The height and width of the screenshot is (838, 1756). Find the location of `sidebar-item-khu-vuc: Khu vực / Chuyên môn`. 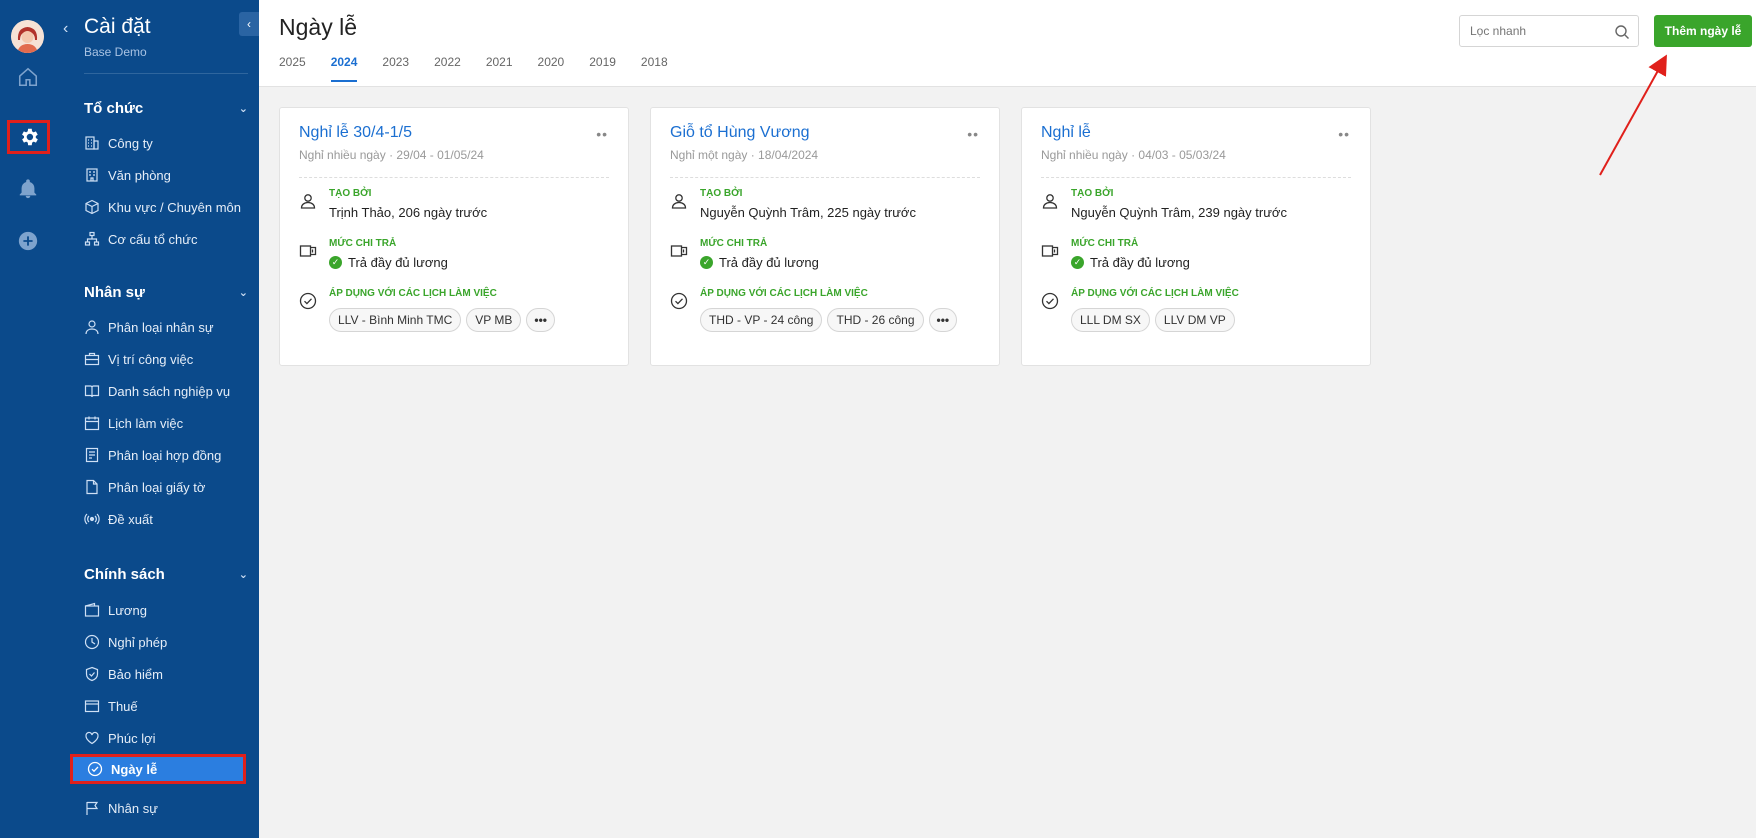

sidebar-item-khu-vuc: Khu vực / Chuyên môn is located at coordinates (166, 207).